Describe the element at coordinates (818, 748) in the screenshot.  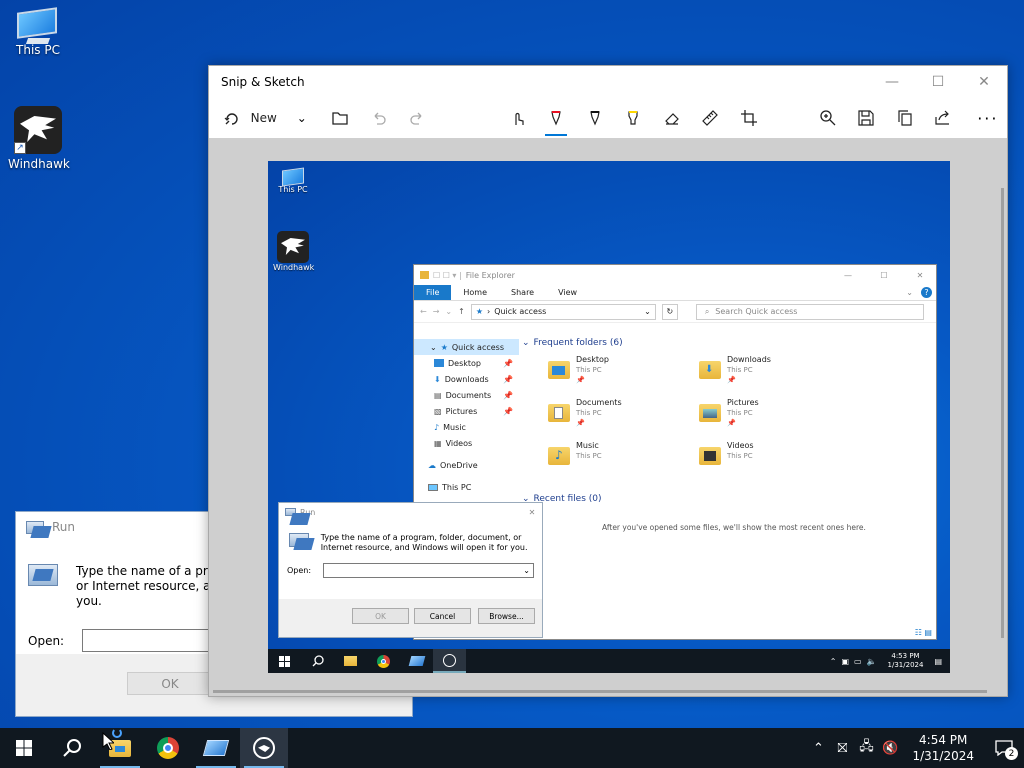
I see `show-hidden-icons-button: ⌃` at that location.